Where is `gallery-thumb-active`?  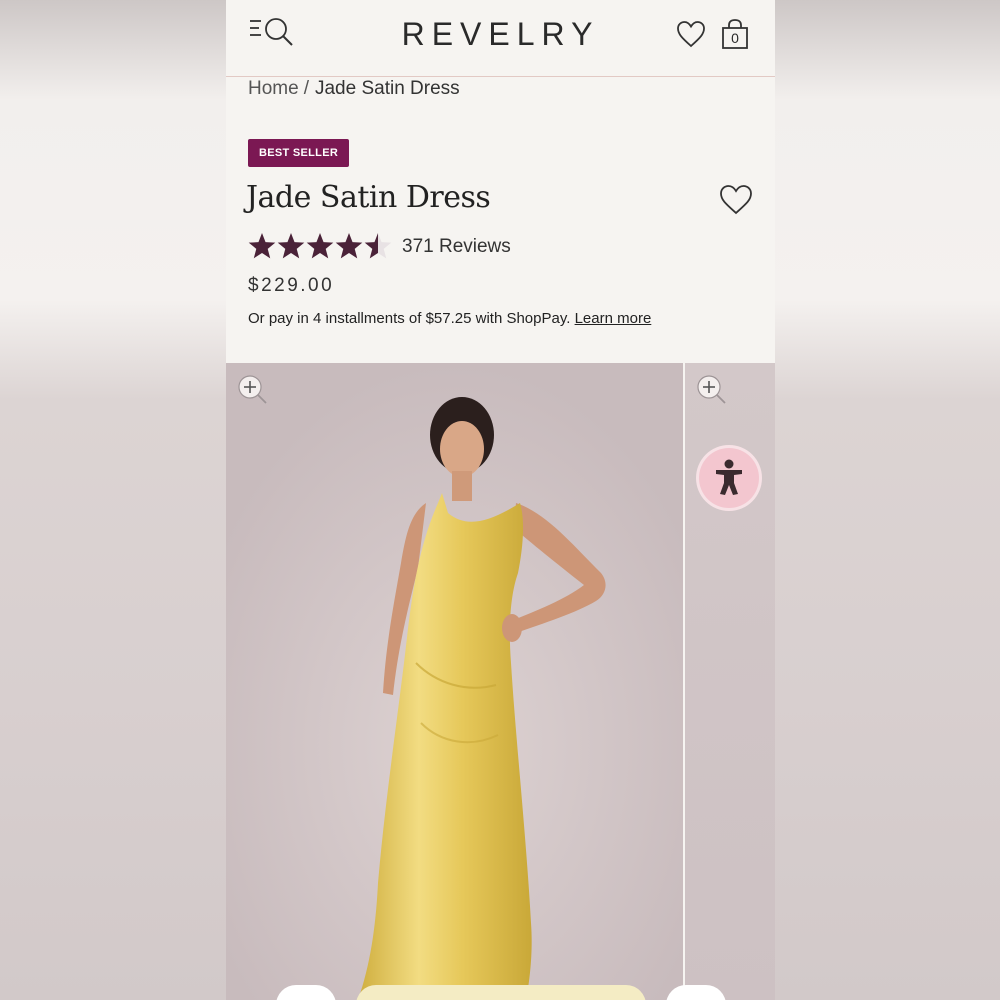 gallery-thumb-active is located at coordinates (501, 992).